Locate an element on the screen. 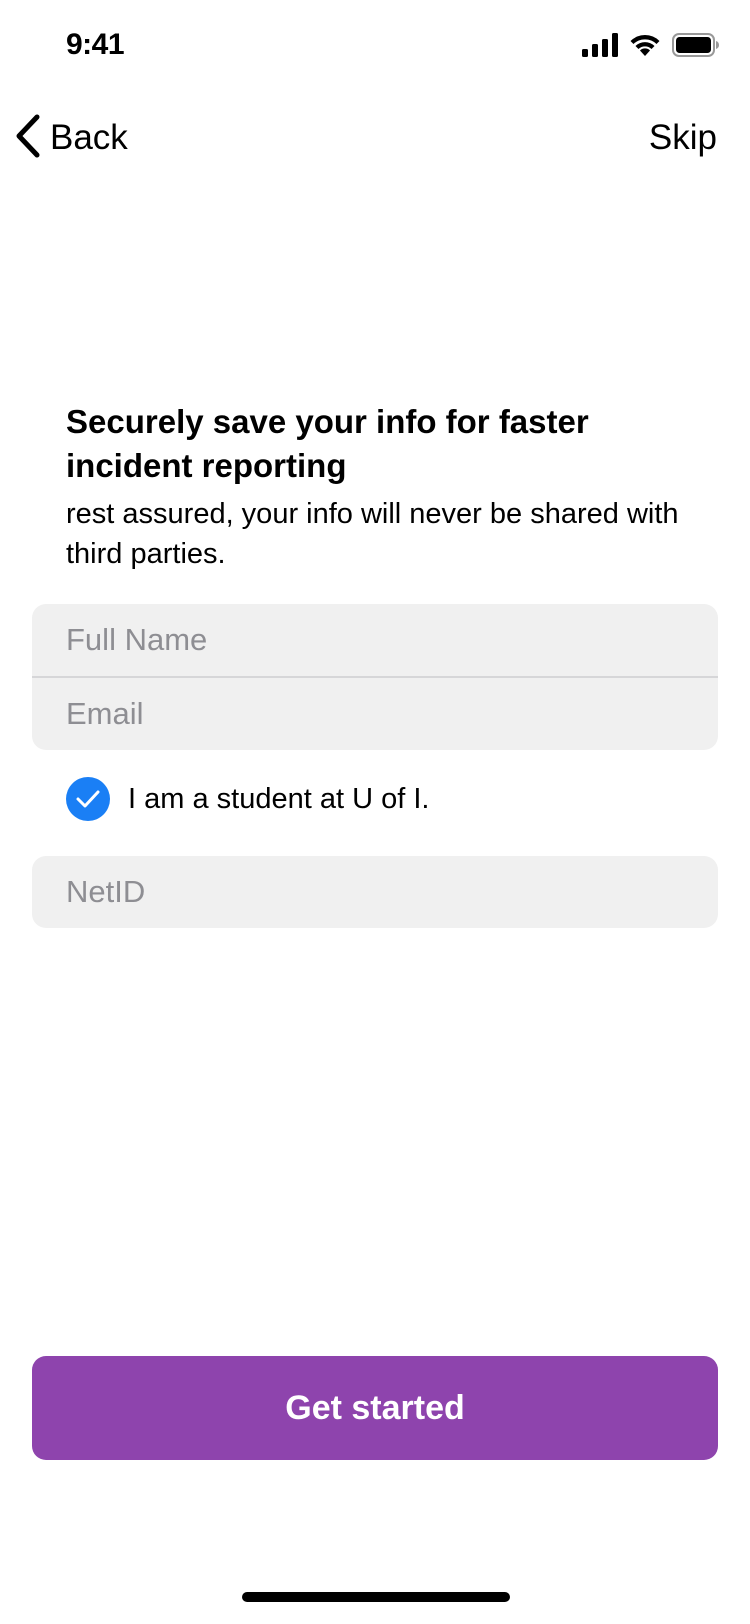 This screenshot has height=1624, width=750. battery-icon is located at coordinates (696, 47).